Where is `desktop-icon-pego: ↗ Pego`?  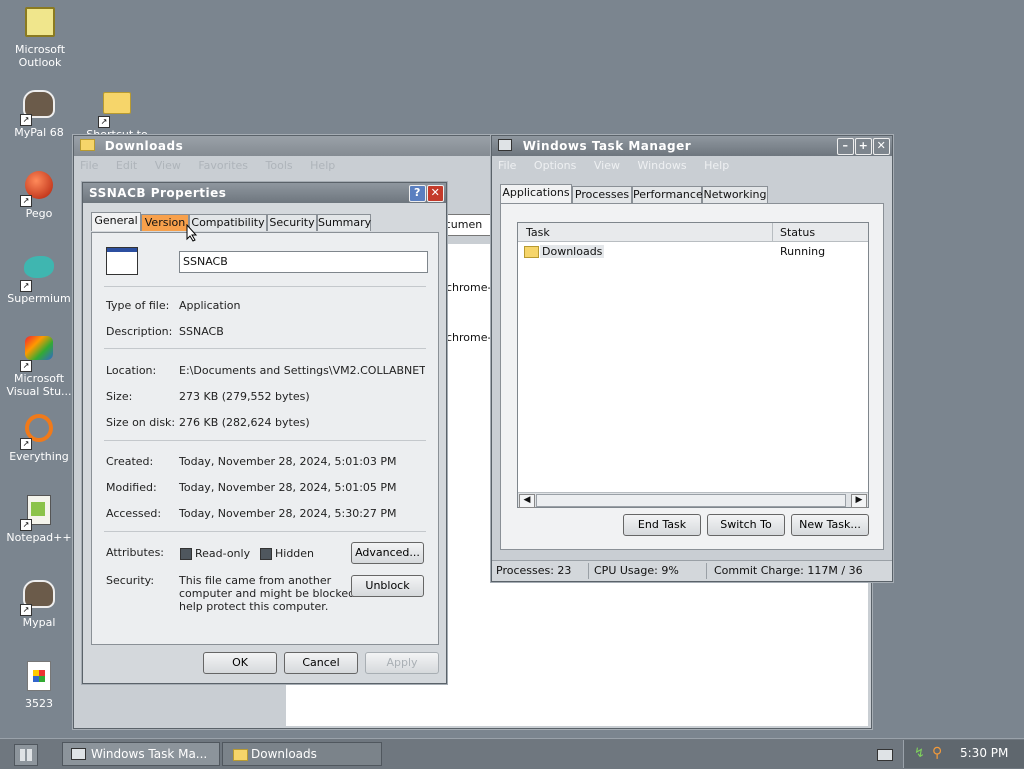
desktop-icon-pego: ↗ Pego is located at coordinates (39, 194).